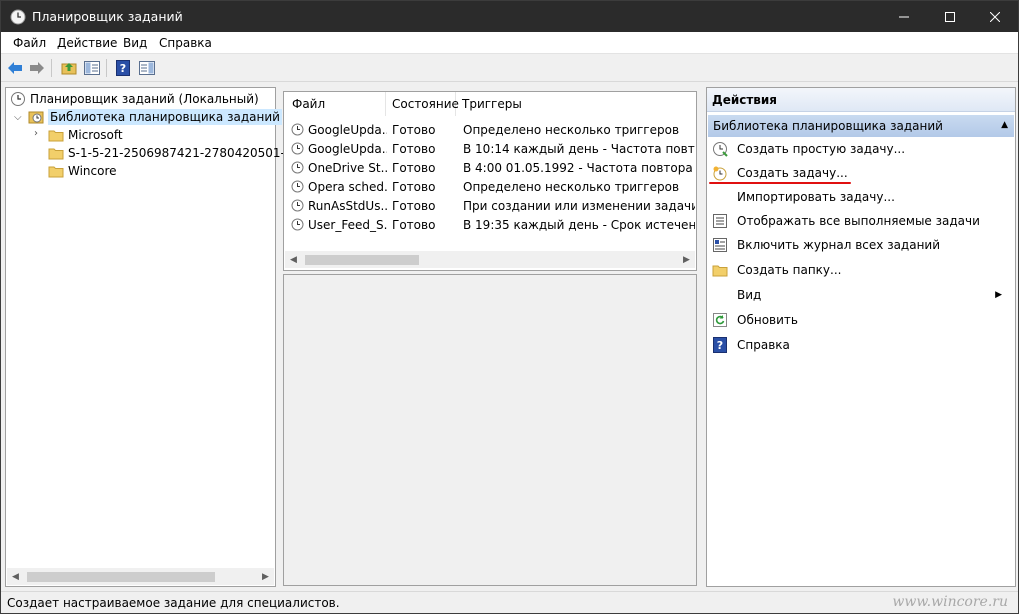 This screenshot has height=614, width=1019. Describe the element at coordinates (509, 16) in the screenshot. I see `title-bar: Планировщик заданий` at that location.